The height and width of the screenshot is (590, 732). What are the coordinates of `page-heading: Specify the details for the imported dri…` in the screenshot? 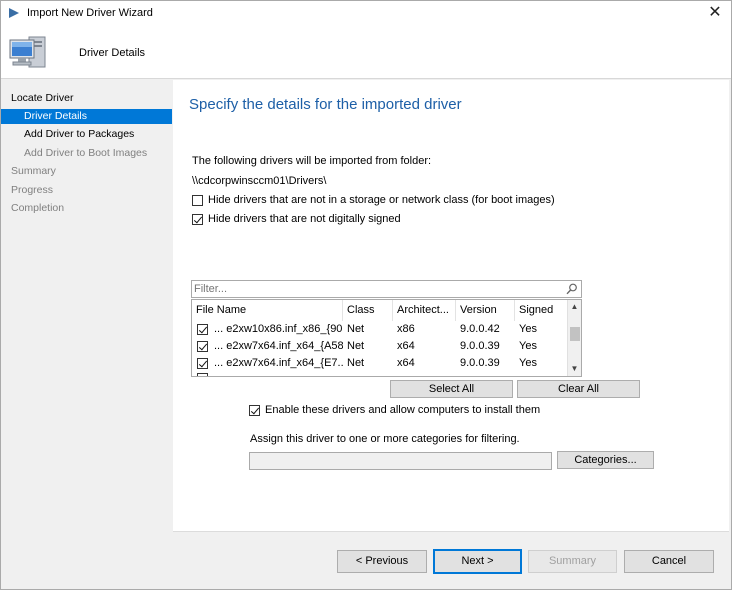 It's located at (325, 104).